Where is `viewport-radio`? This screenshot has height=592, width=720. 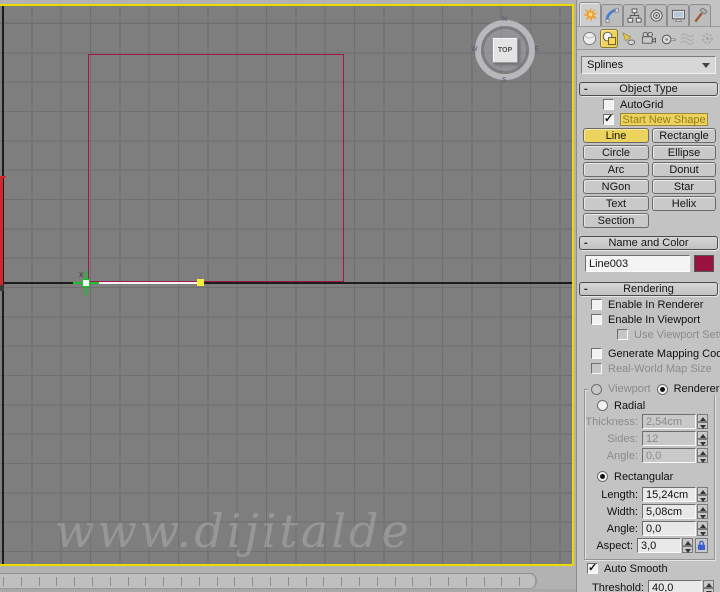
viewport-radio is located at coordinates (596, 389).